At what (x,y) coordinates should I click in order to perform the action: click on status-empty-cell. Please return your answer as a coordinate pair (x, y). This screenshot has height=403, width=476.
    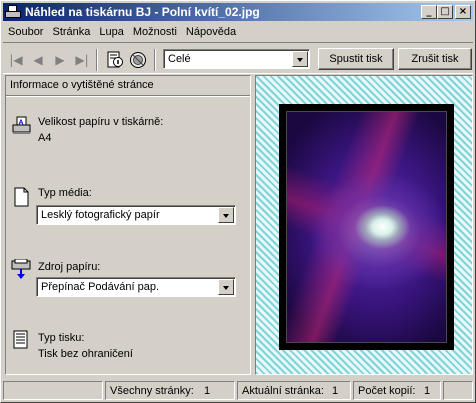
    Looking at the image, I should click on (53, 390).